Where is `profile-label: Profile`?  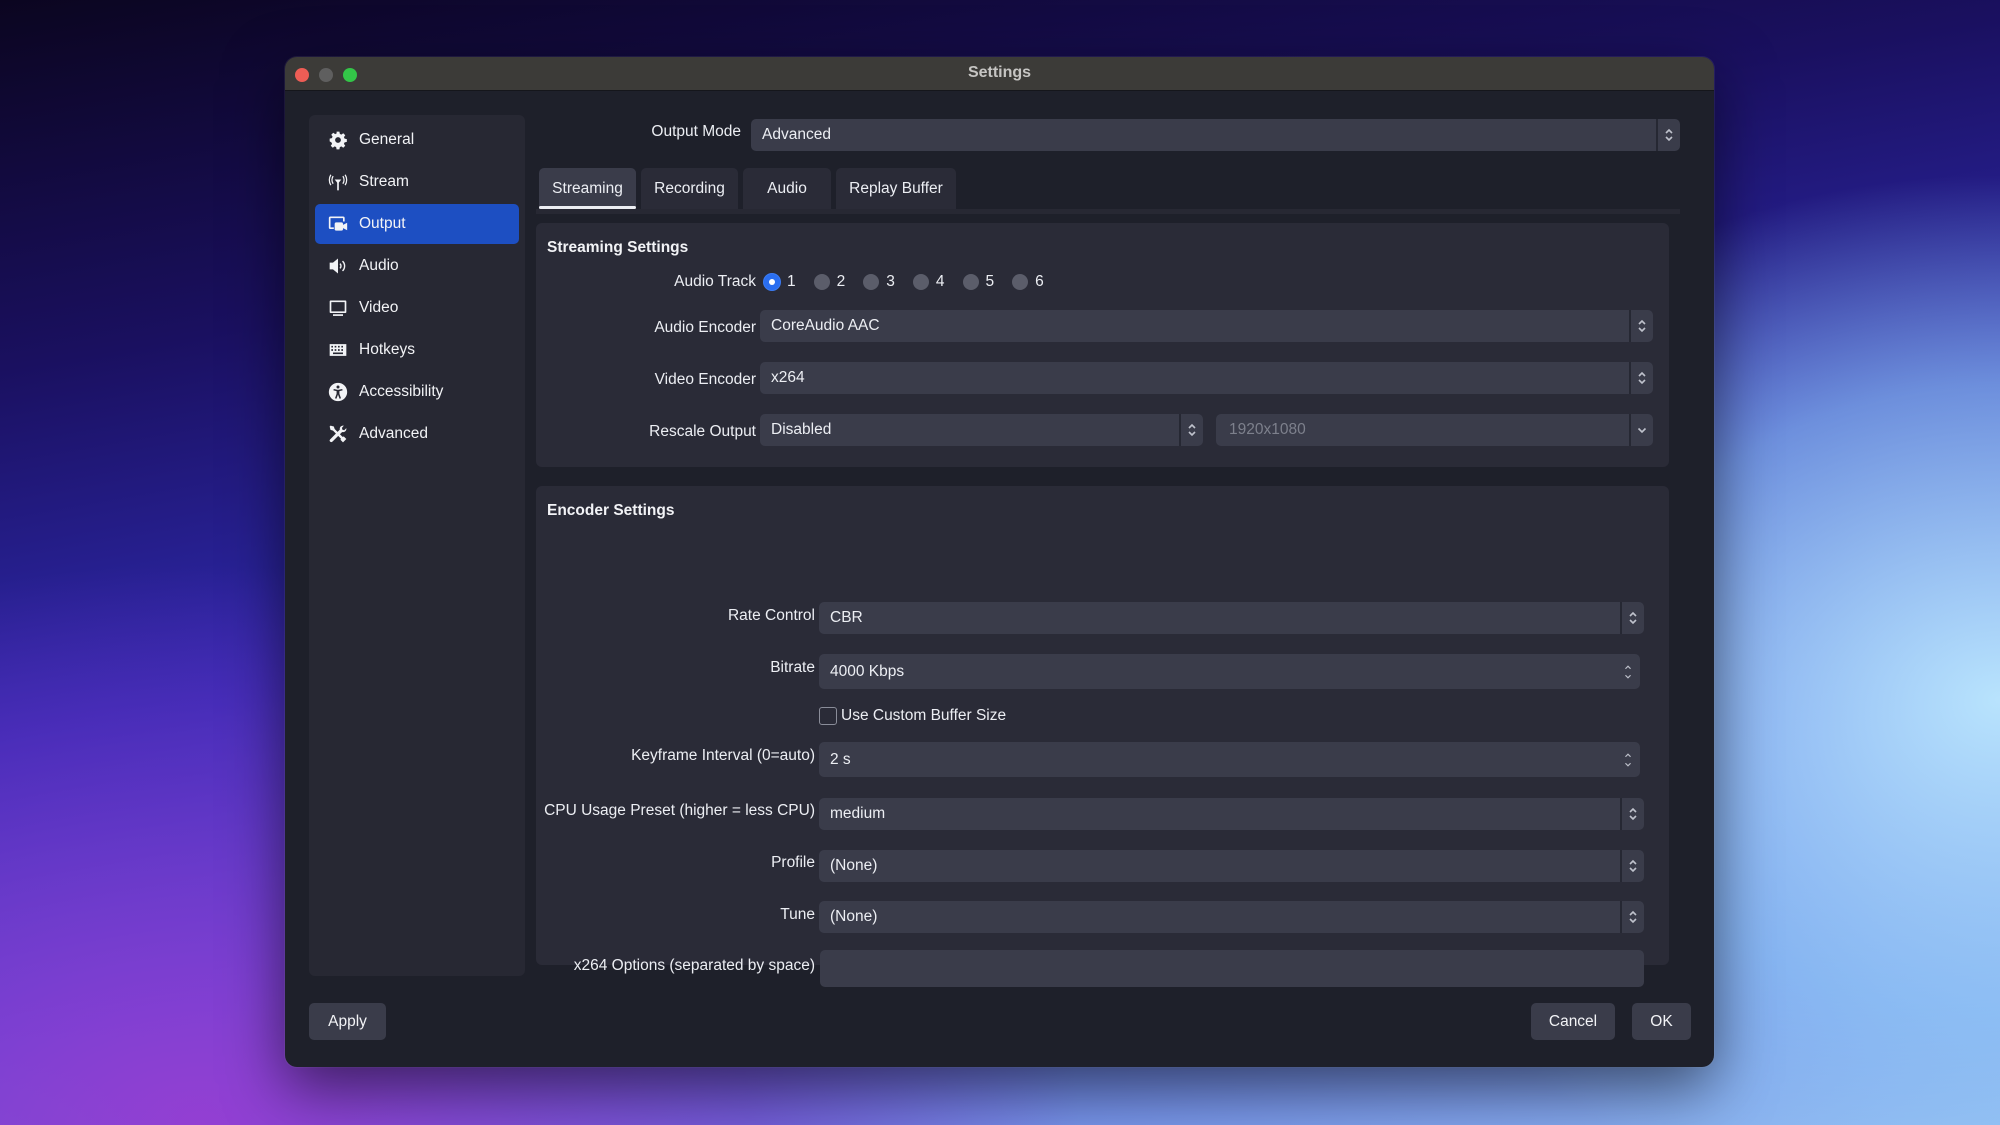 profile-label: Profile is located at coordinates (793, 862).